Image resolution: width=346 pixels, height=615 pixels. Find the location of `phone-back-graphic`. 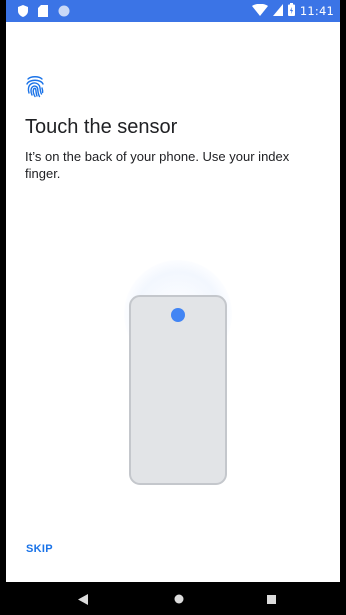

phone-back-graphic is located at coordinates (178, 390).